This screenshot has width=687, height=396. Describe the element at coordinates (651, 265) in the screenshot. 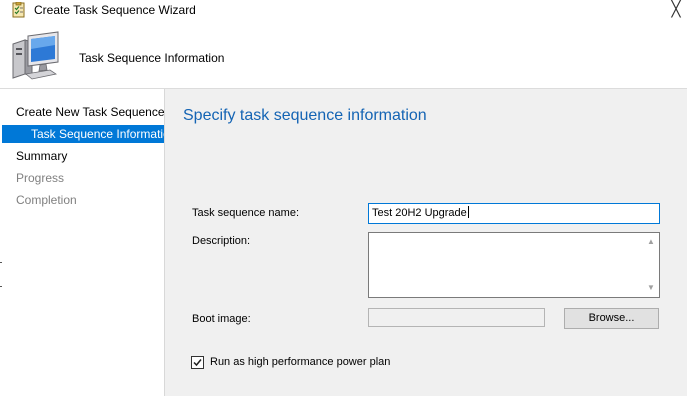

I see `description-scrollbar: ▲ ▼` at that location.